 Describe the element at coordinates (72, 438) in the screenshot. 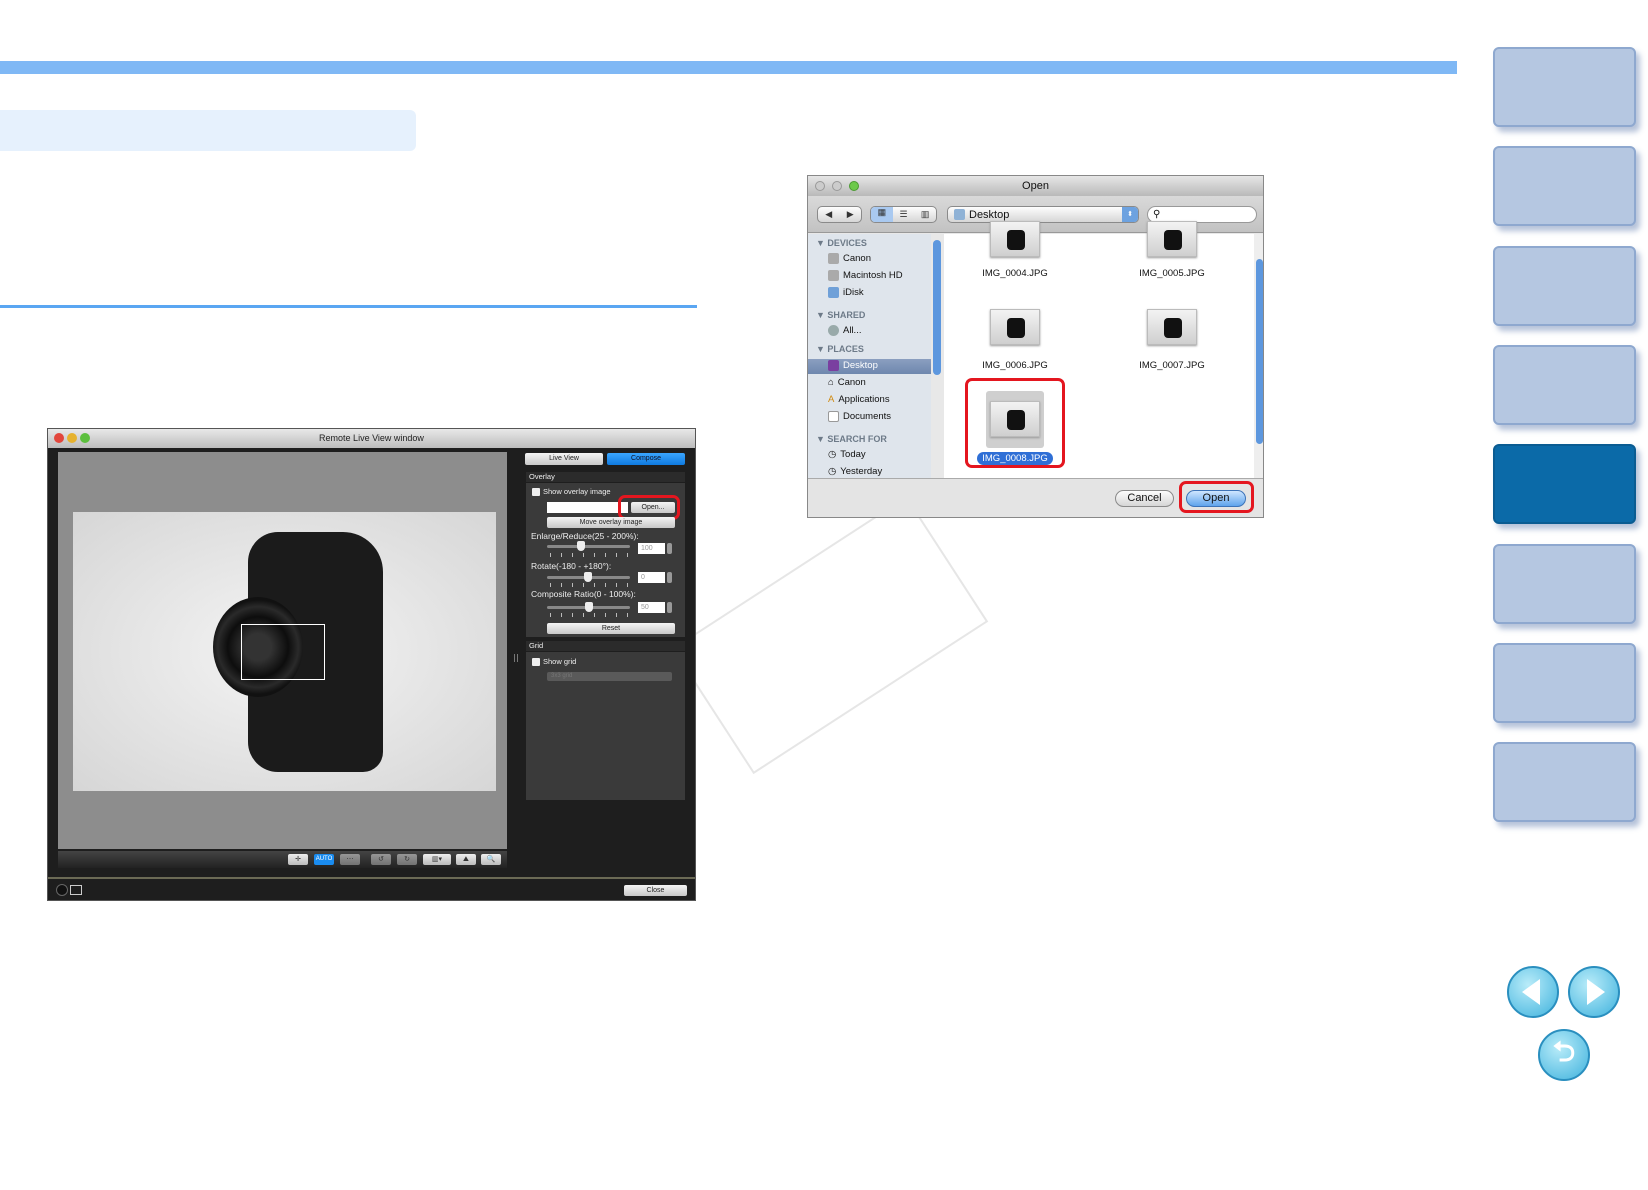

I see `minimize-window-button` at that location.